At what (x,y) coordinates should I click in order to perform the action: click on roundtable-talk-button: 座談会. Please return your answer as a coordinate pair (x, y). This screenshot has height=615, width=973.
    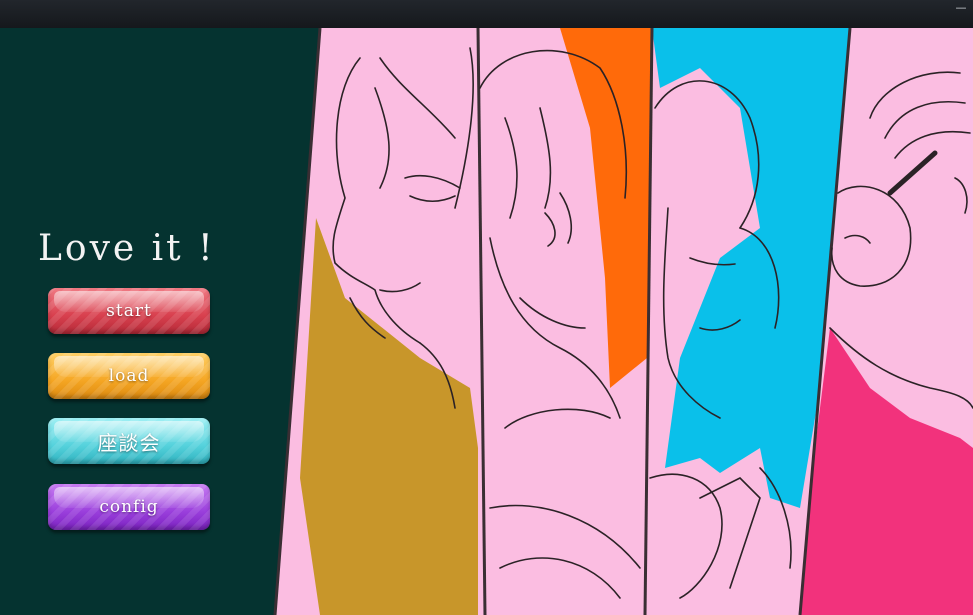
    Looking at the image, I should click on (129, 441).